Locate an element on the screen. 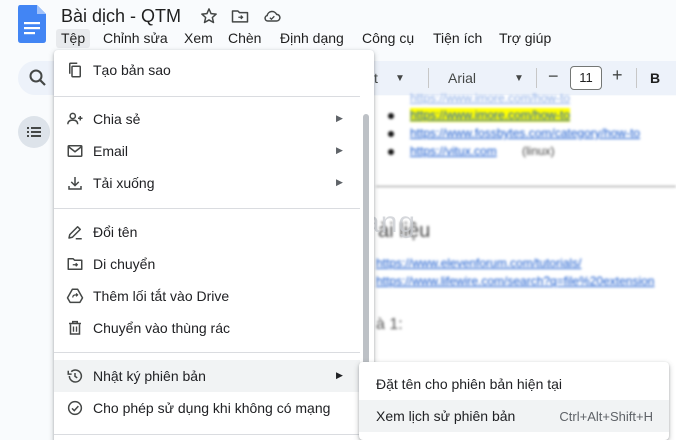 Image resolution: width=676 pixels, height=440 pixels. menu-insert: Chèn is located at coordinates (244, 38).